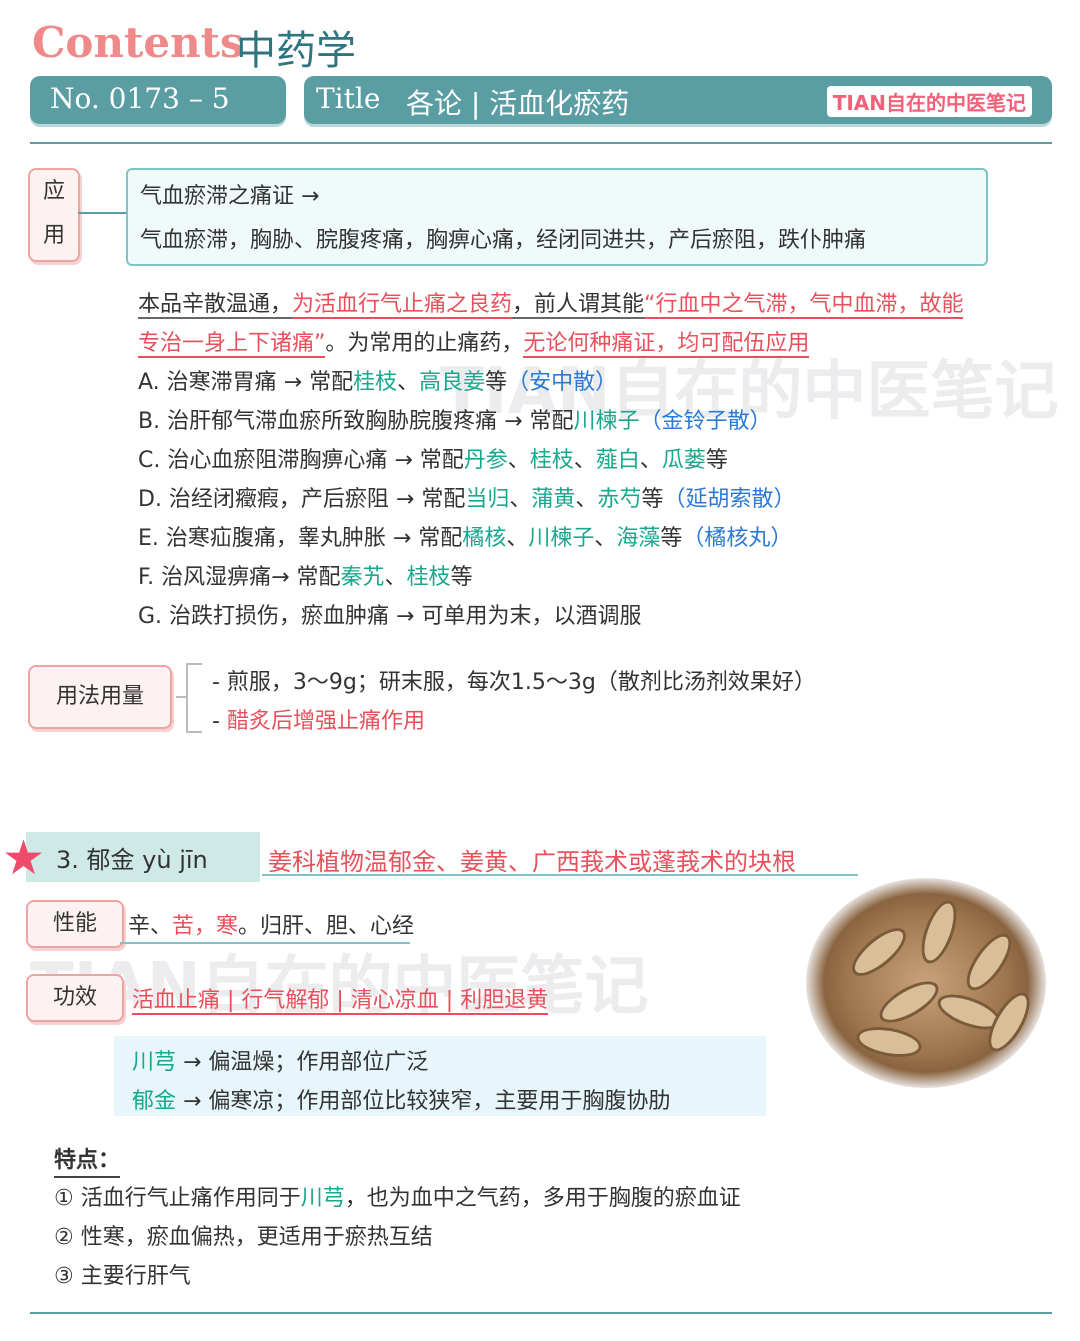  I want to click on properties-underline, so click(265, 943).